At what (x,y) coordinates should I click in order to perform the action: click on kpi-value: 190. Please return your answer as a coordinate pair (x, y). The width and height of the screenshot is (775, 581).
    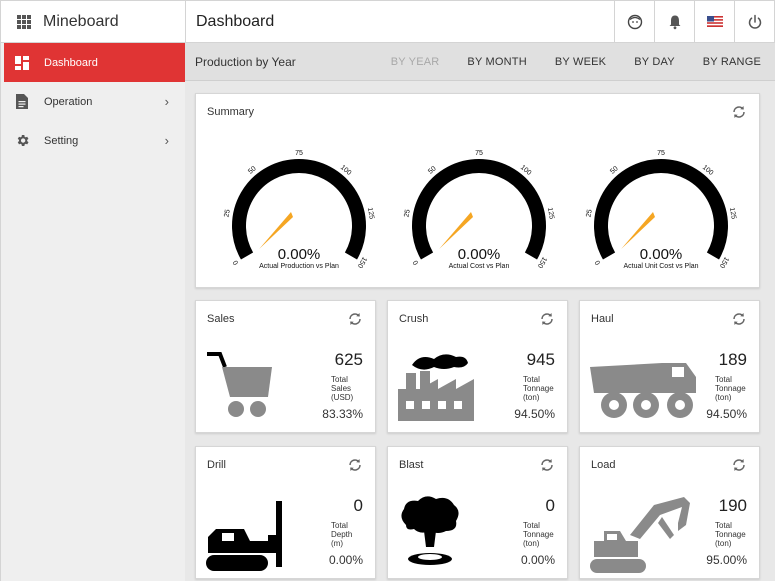
    Looking at the image, I should click on (732, 505).